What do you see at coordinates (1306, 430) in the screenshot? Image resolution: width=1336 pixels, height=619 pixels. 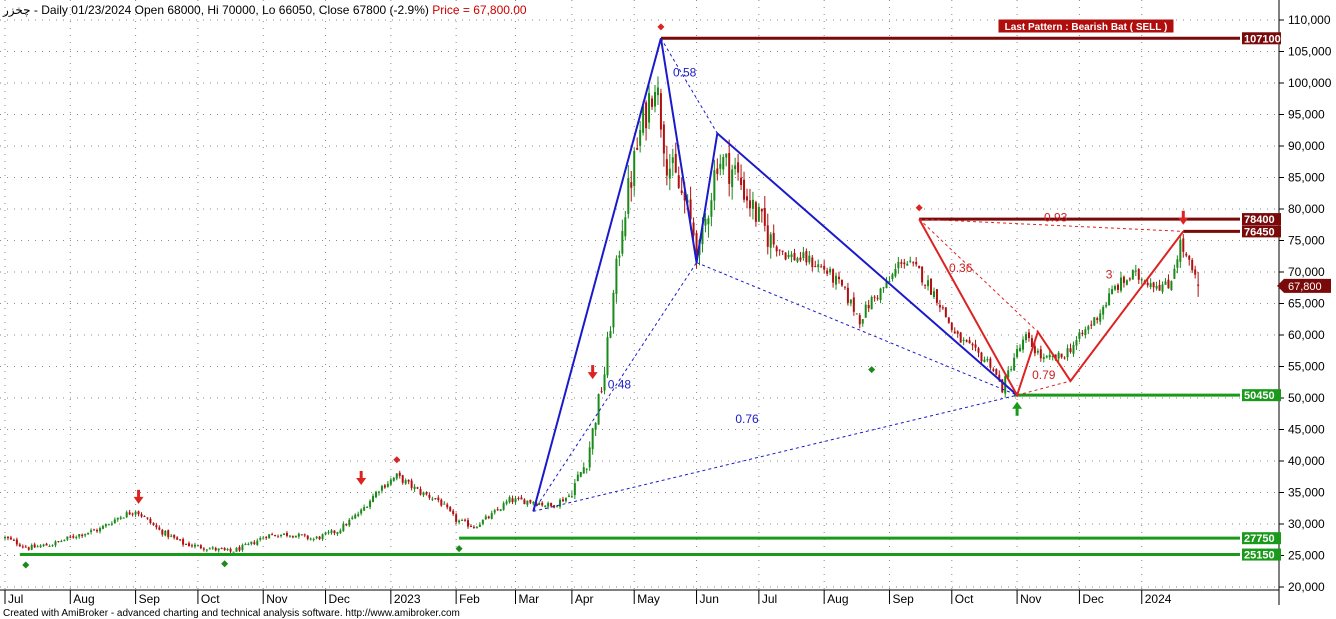 I see `y-tick-label: 45,000` at bounding box center [1306, 430].